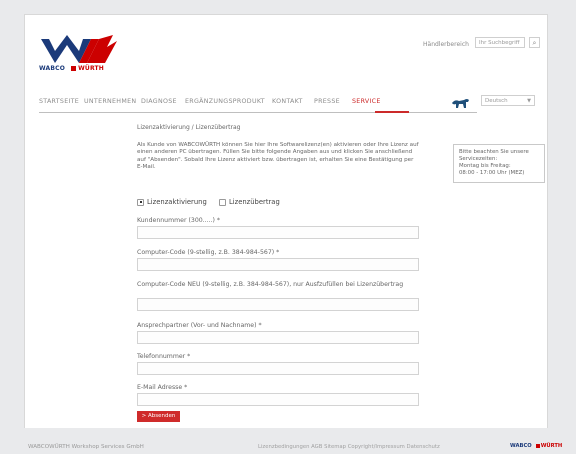  Describe the element at coordinates (52, 68) in the screenshot. I see `logo-wabco-text: WABCO` at that location.